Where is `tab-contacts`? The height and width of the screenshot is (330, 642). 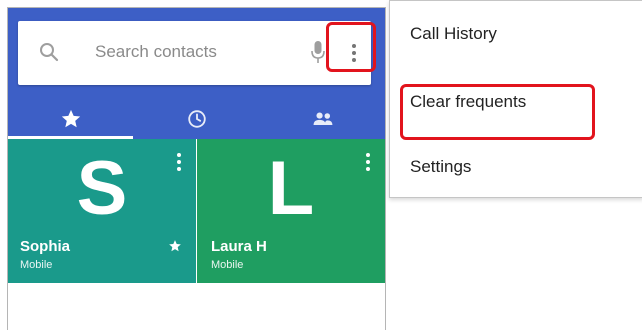 tab-contacts is located at coordinates (322, 118).